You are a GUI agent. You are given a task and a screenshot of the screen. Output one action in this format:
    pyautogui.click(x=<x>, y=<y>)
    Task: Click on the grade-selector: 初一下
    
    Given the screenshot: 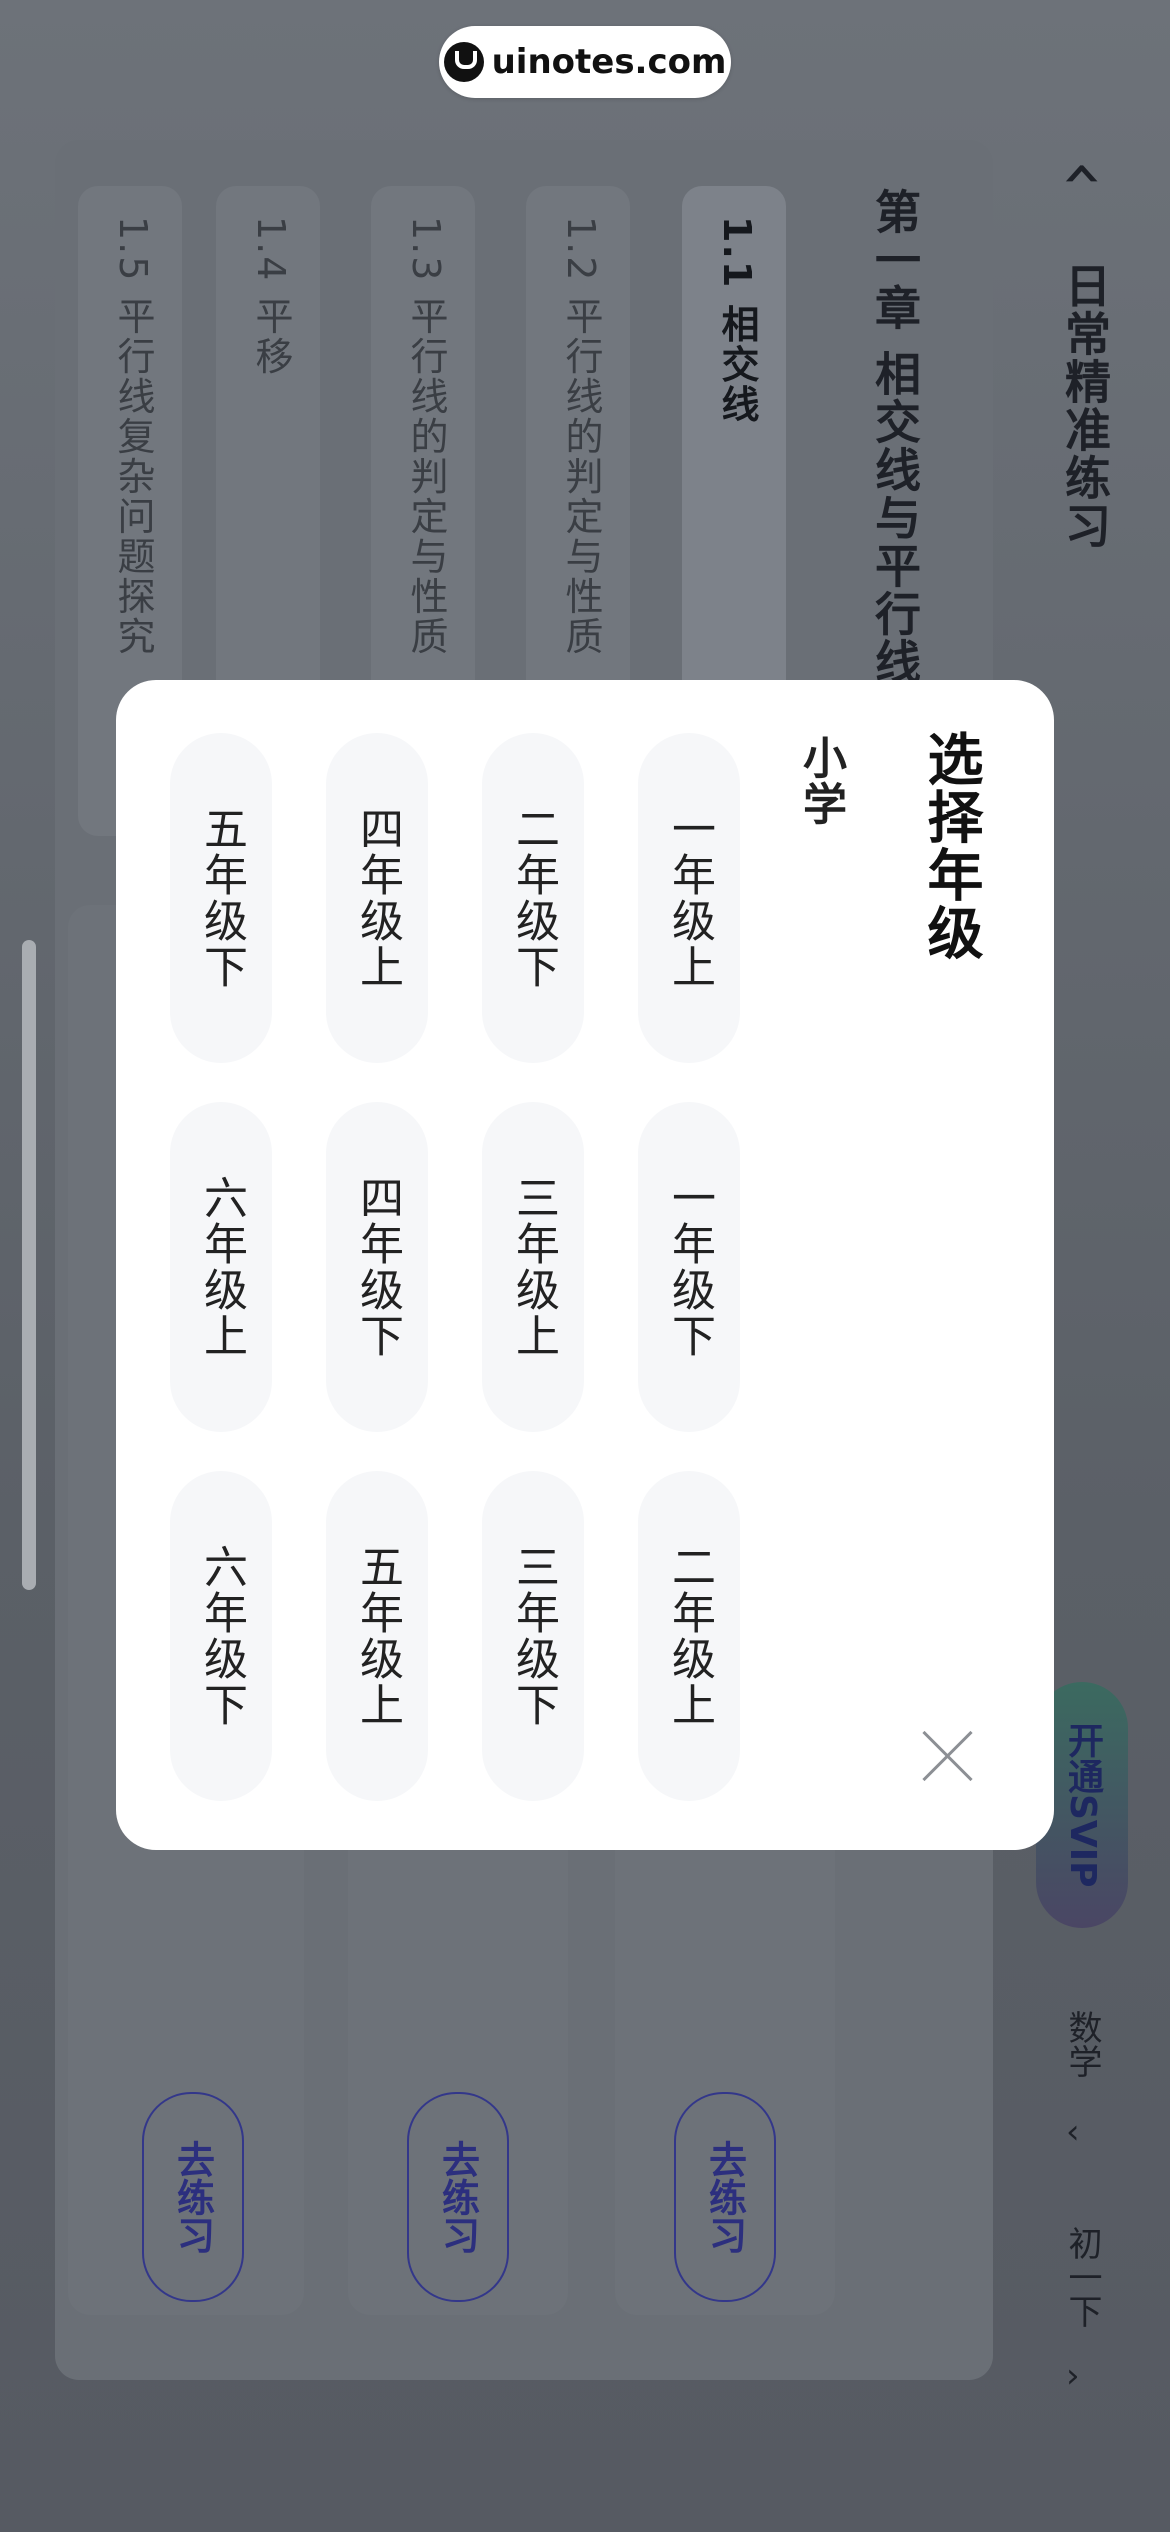 What is the action you would take?
    pyautogui.click(x=1082, y=2277)
    